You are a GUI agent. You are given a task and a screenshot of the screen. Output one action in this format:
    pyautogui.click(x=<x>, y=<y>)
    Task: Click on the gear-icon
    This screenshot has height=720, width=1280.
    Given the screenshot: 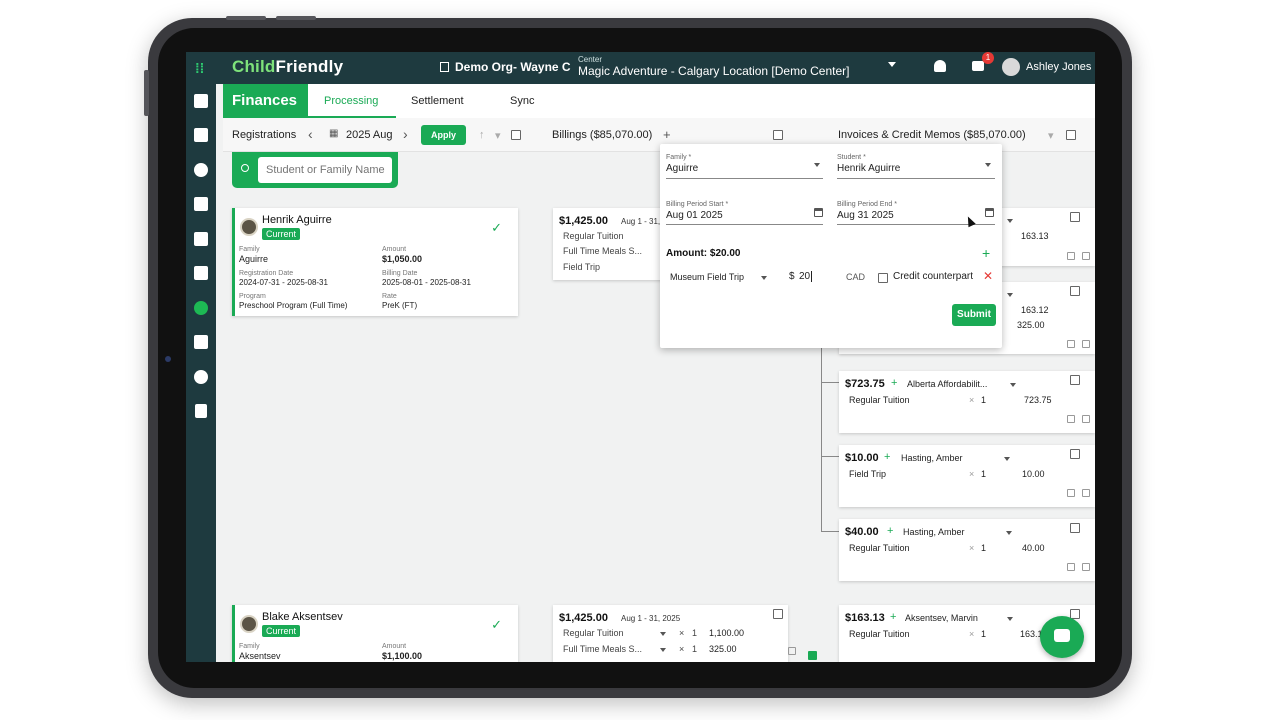 What is the action you would take?
    pyautogui.click(x=201, y=377)
    